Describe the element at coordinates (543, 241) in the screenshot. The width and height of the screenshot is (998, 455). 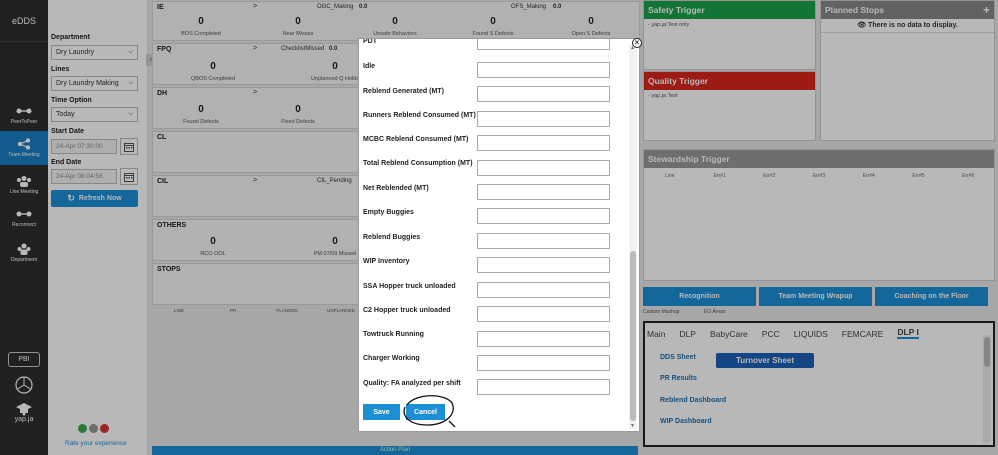
I see `field-input-reblend-buggies` at that location.